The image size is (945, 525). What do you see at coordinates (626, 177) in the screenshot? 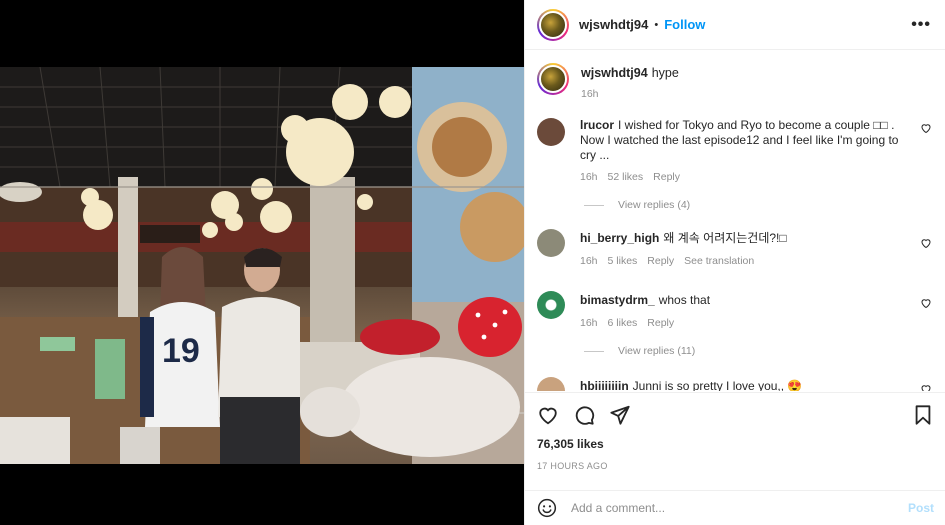
I see `comment-likes: 52 likes` at bounding box center [626, 177].